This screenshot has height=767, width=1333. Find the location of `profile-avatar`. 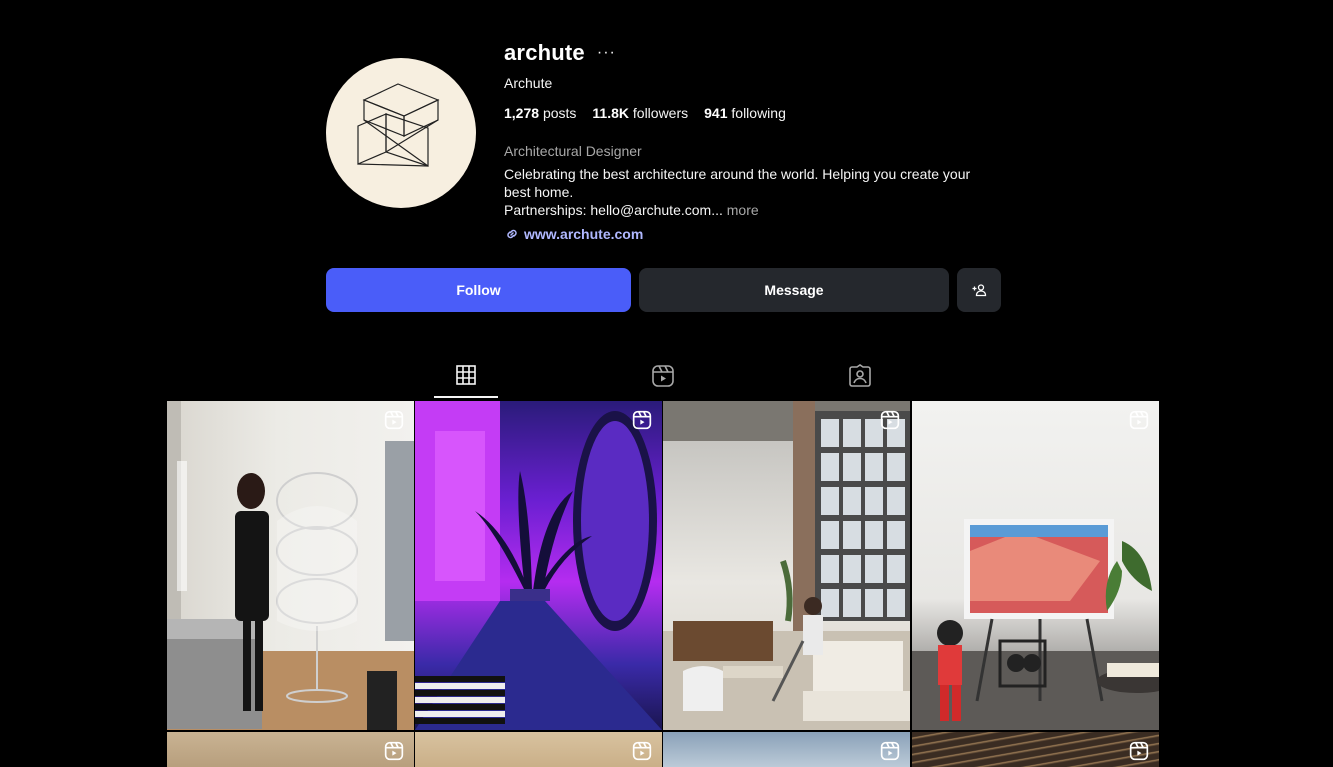

profile-avatar is located at coordinates (401, 133).